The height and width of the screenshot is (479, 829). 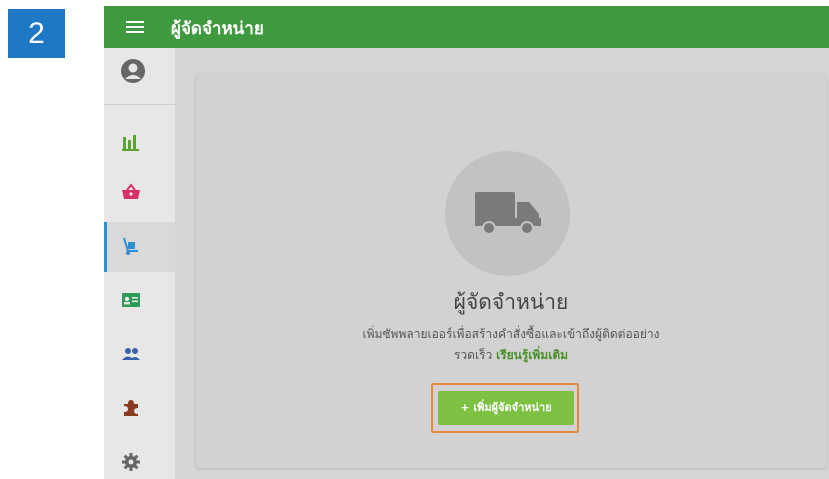 I want to click on page-title: ผู้จัดจำหน่าย, so click(x=217, y=29).